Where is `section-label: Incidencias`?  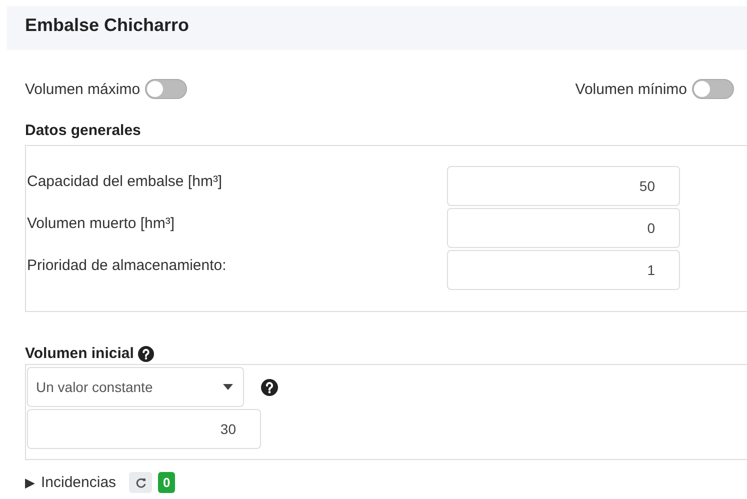
section-label: Incidencias is located at coordinates (78, 482).